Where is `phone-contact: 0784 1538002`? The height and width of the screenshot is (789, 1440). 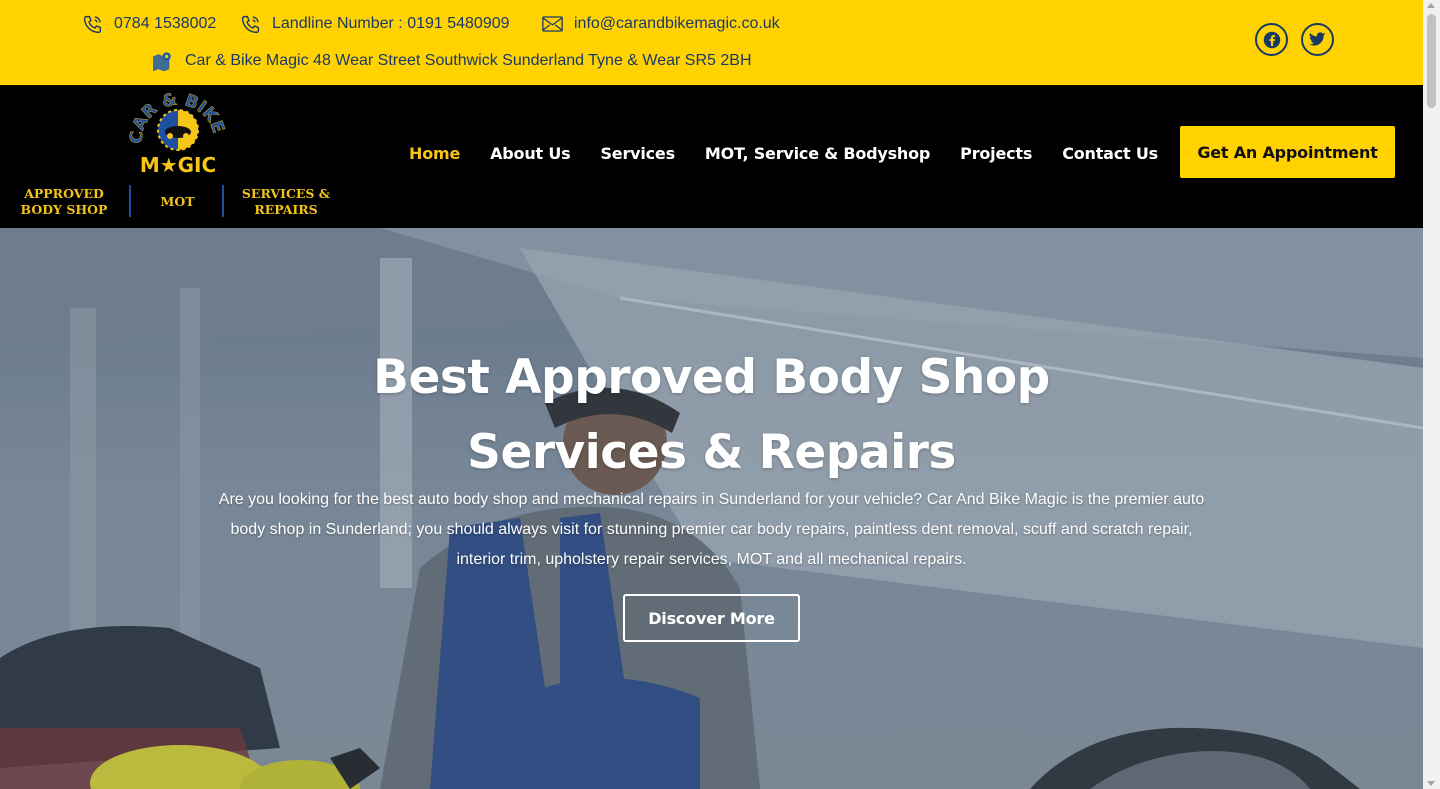 phone-contact: 0784 1538002 is located at coordinates (149, 24).